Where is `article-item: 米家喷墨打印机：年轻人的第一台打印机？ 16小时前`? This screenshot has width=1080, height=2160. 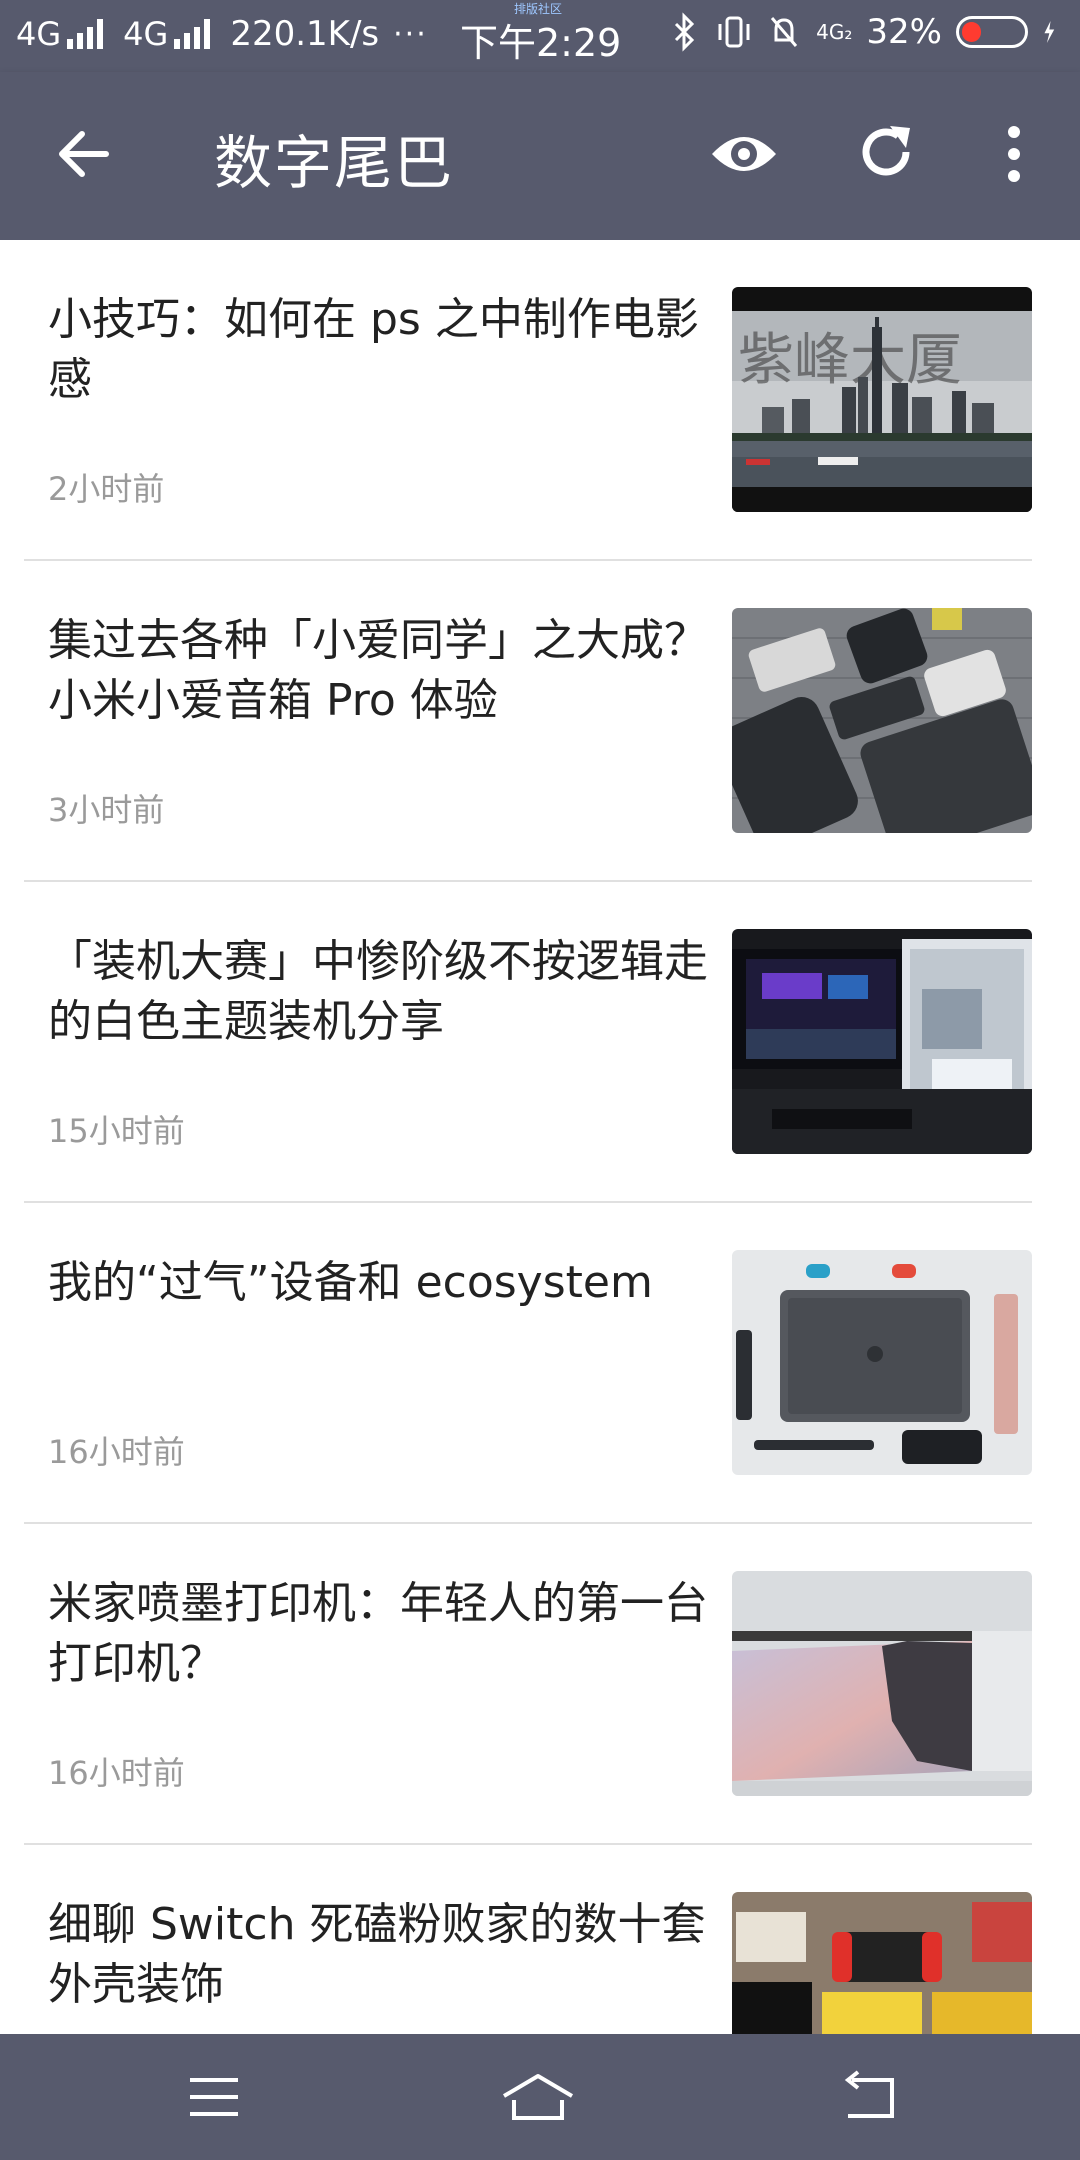
article-item: 米家喷墨打印机：年轻人的第一台打印机？ 16小时前 is located at coordinates (528, 1684).